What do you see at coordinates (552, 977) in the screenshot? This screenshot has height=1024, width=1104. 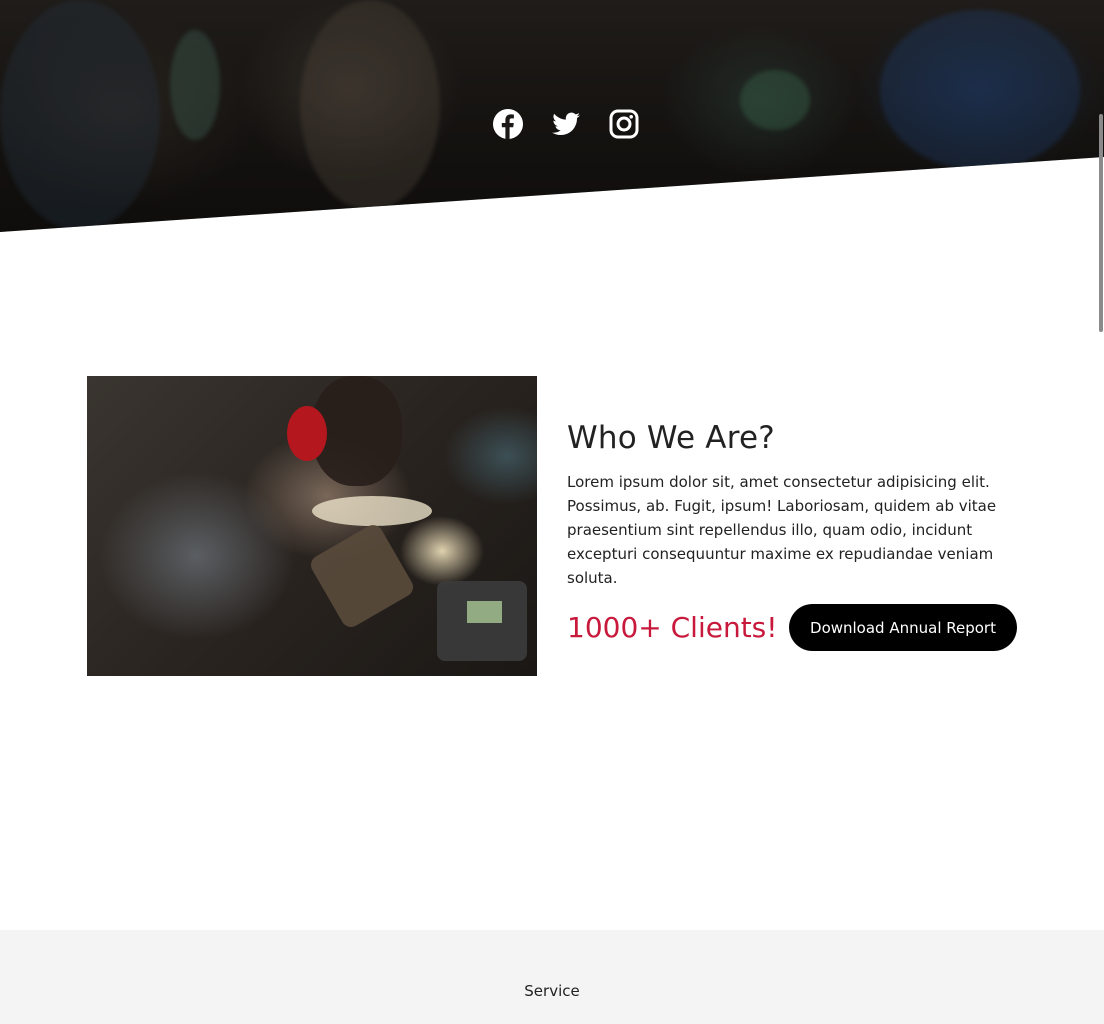 I see `service-section: Service` at bounding box center [552, 977].